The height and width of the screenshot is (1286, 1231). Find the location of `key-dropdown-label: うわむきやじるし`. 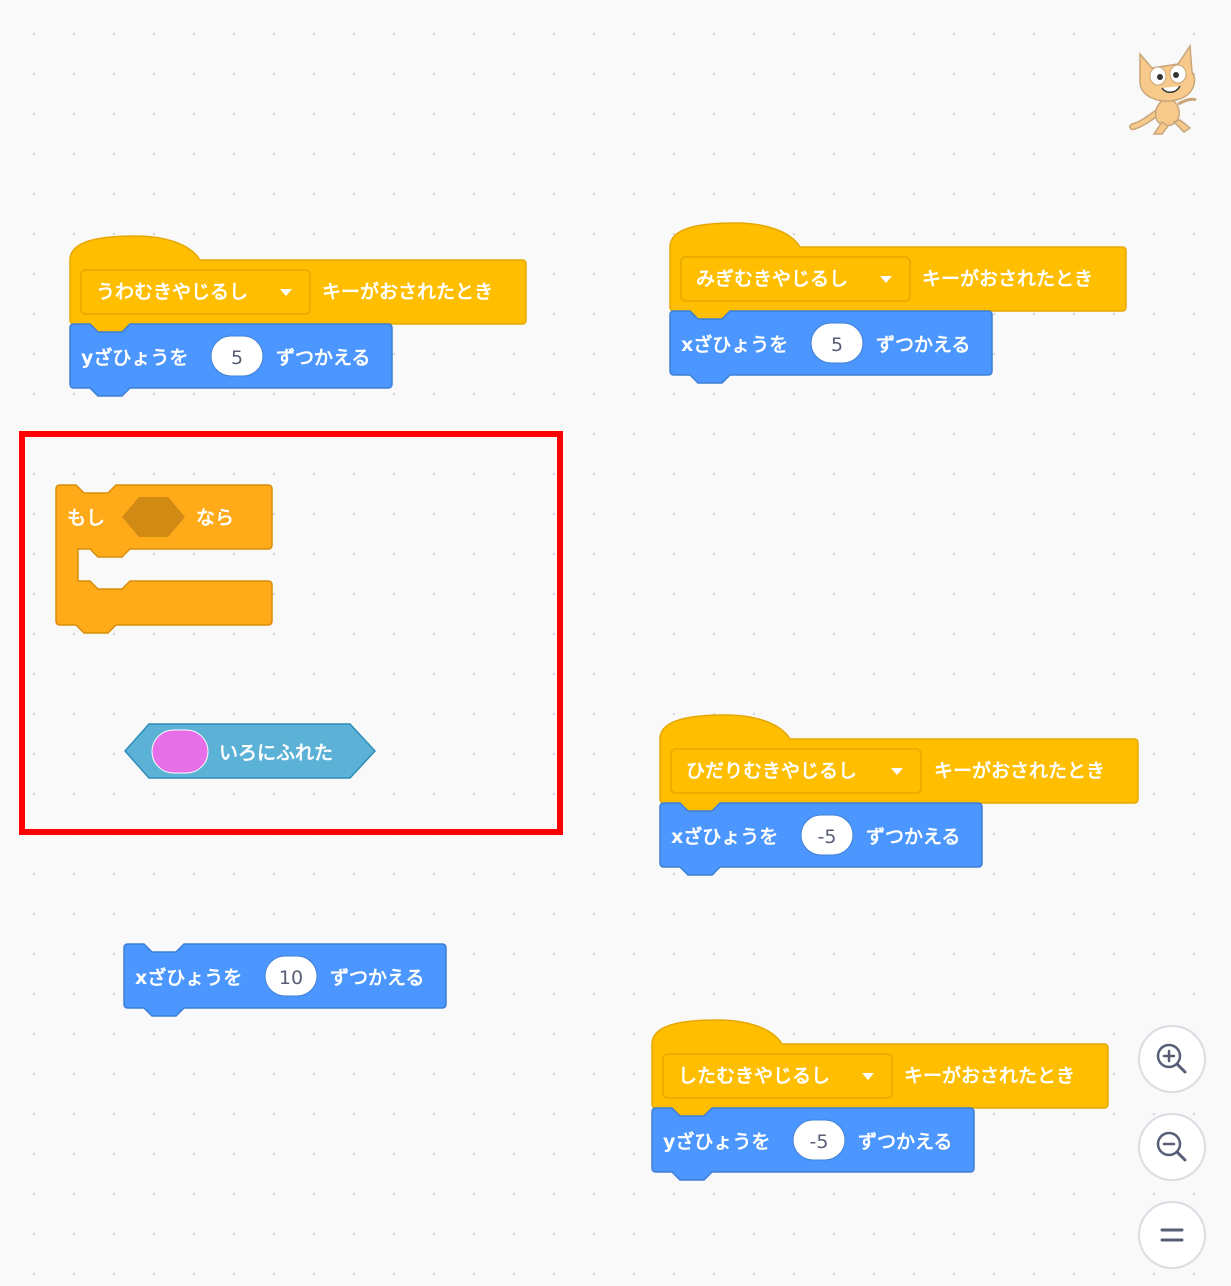

key-dropdown-label: うわむきやじるし is located at coordinates (172, 292).